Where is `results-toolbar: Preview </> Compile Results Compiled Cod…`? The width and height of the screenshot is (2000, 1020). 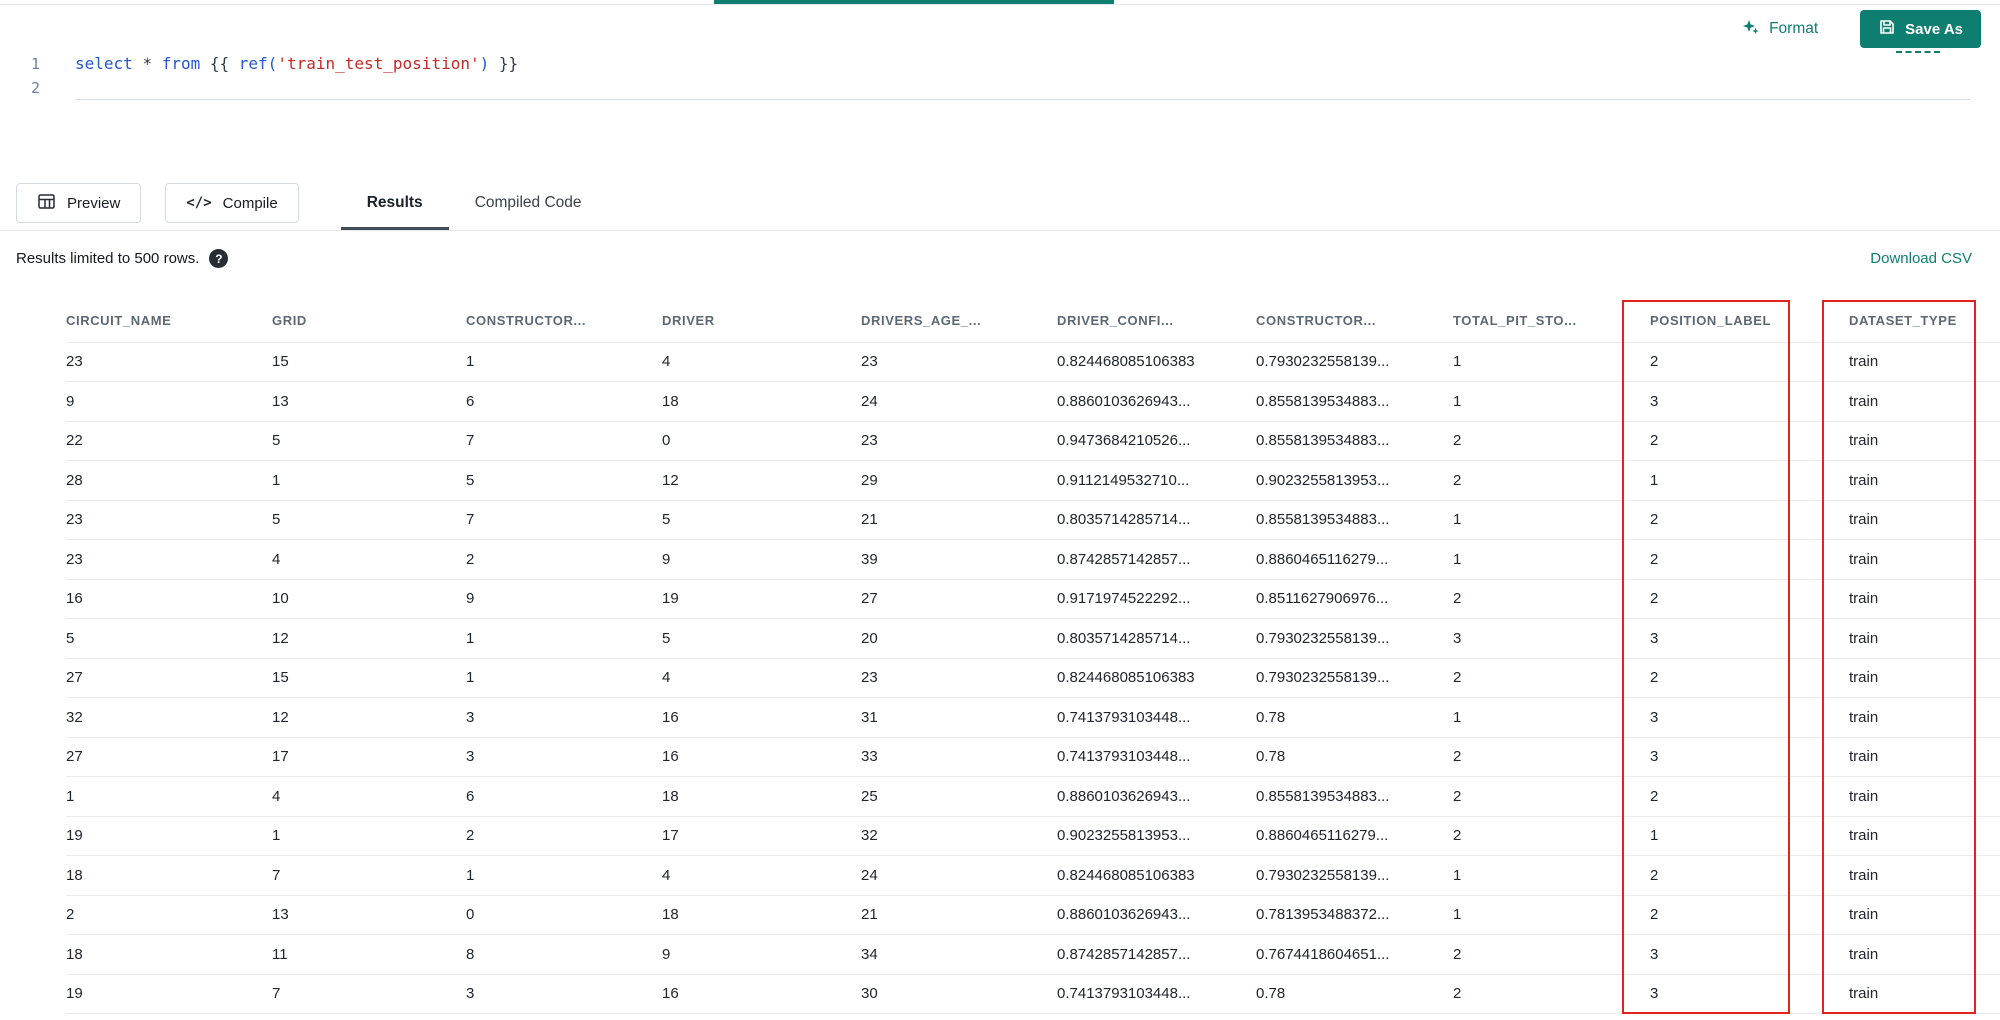 results-toolbar: Preview </> Compile Results Compiled Cod… is located at coordinates (1008, 203).